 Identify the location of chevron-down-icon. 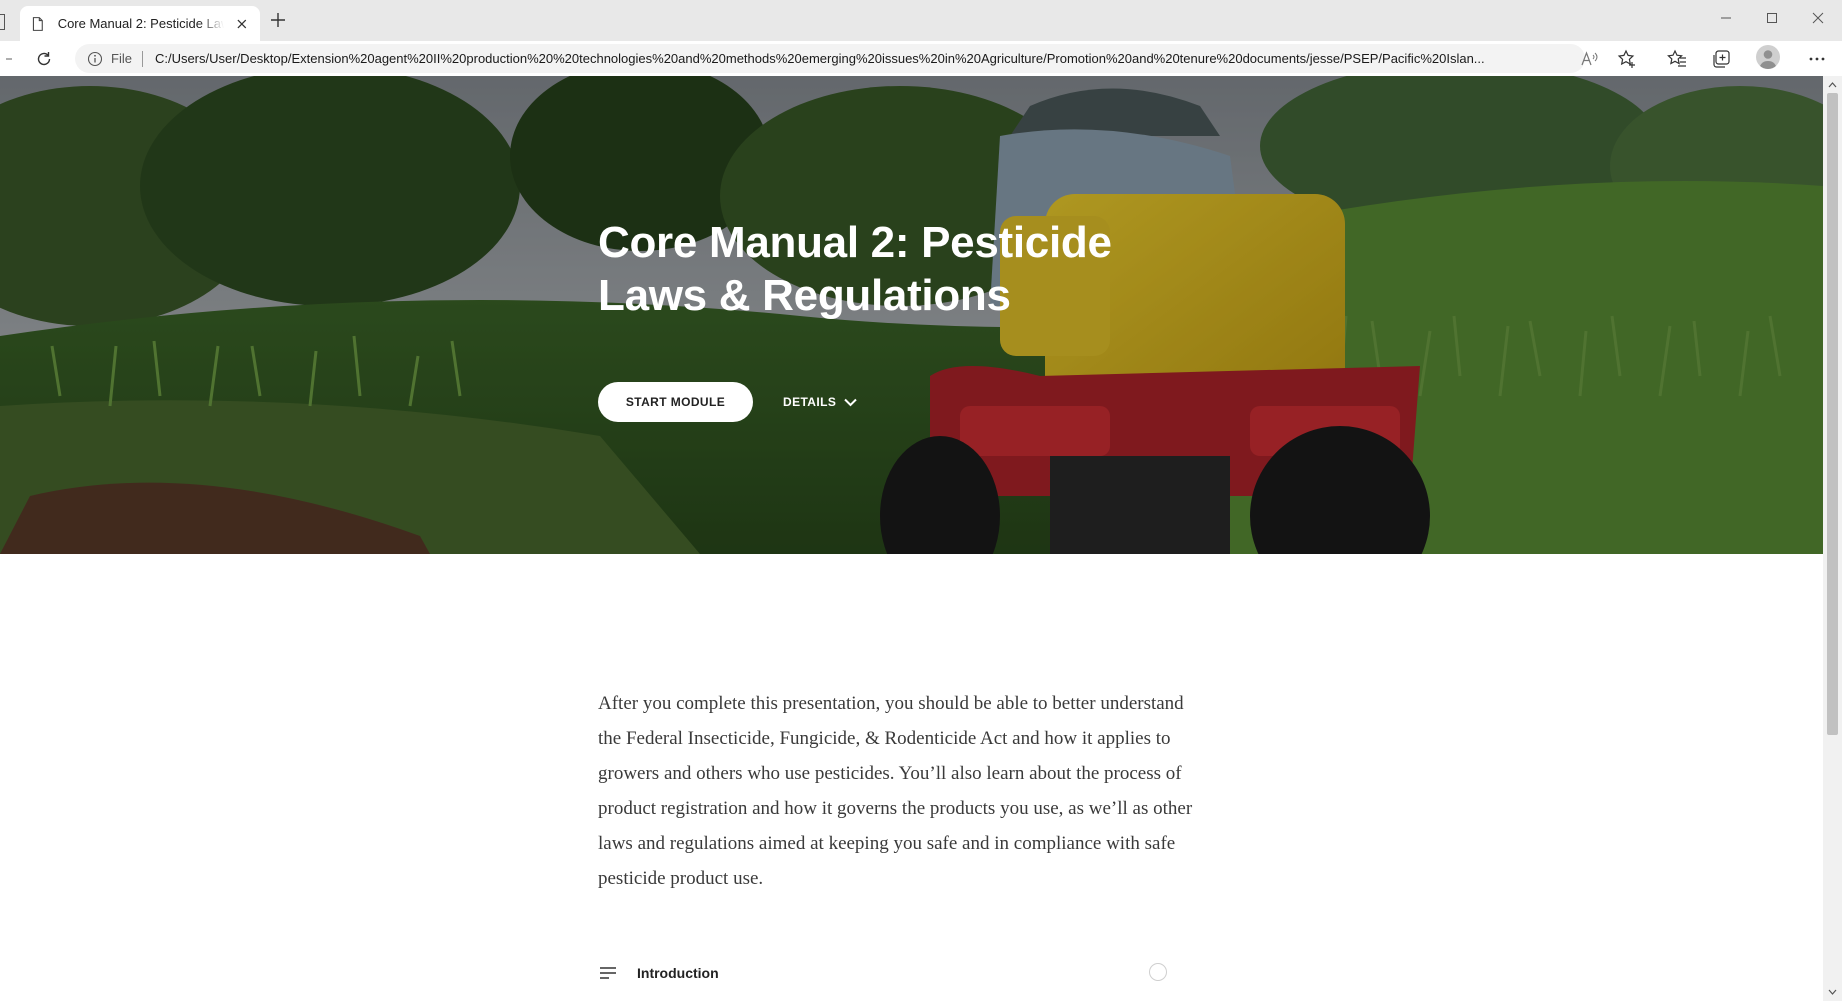
(850, 402).